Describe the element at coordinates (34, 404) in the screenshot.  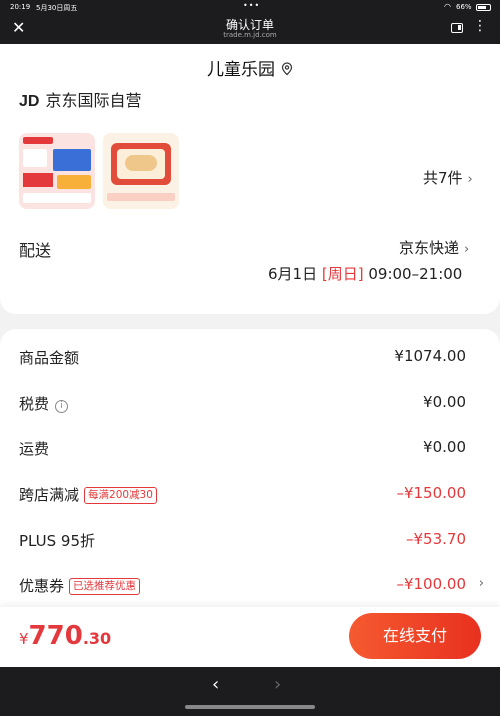
I see `summary-label: 税费` at that location.